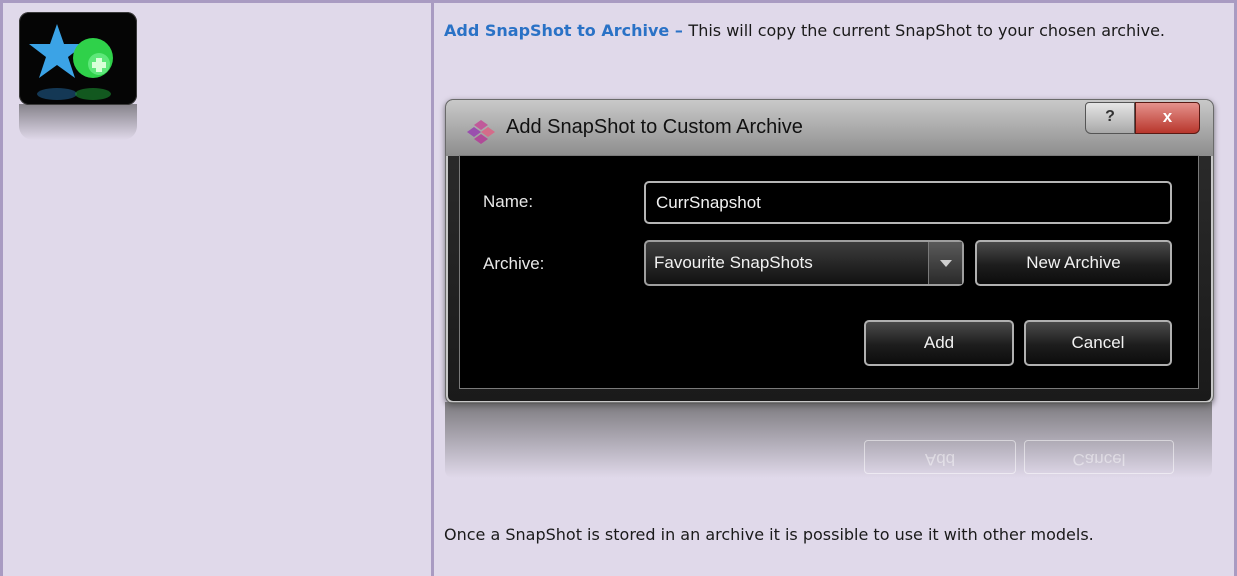 The image size is (1237, 576). What do you see at coordinates (71, 62) in the screenshot?
I see `star-add-icon-graphic` at bounding box center [71, 62].